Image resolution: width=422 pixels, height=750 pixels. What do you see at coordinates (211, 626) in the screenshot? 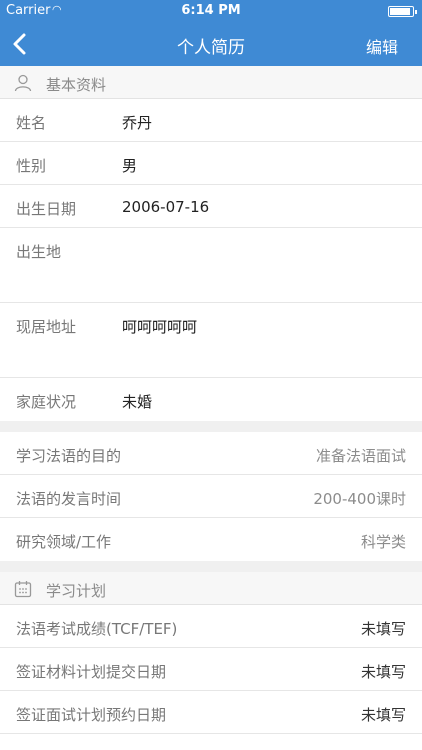
I see `row-exam-score: 法语考试成绩(TCF/TEF) 未填写` at bounding box center [211, 626].